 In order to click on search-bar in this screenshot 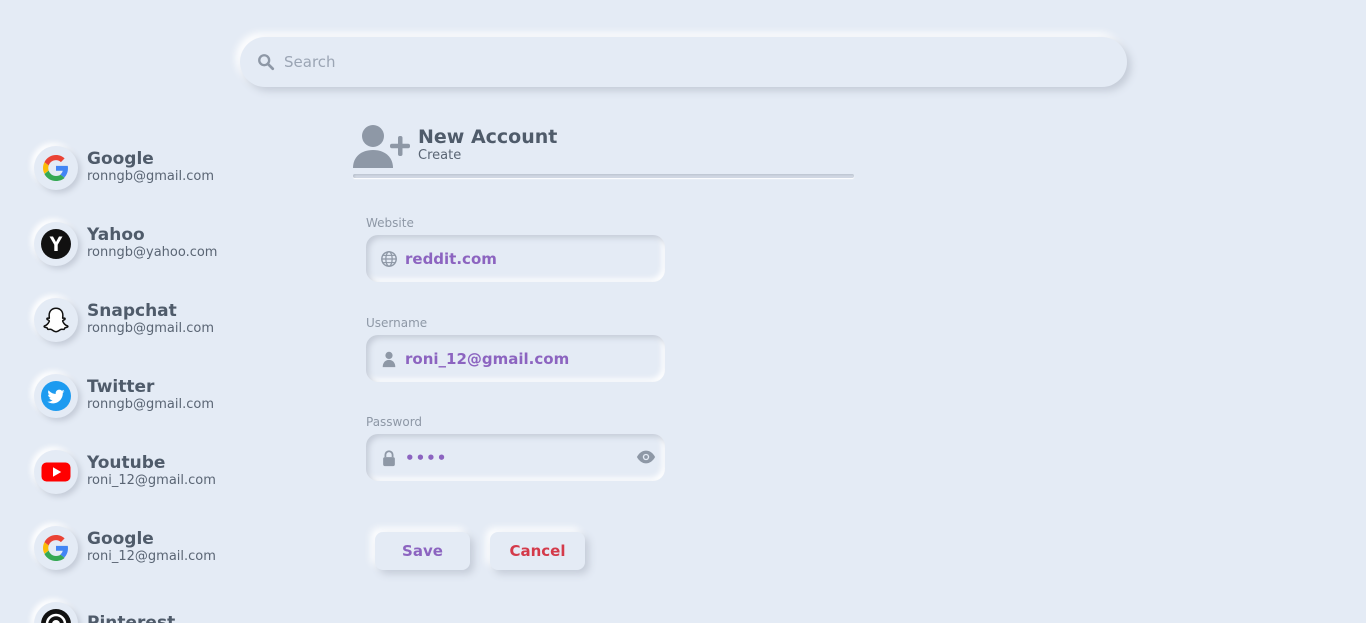, I will do `click(683, 62)`.